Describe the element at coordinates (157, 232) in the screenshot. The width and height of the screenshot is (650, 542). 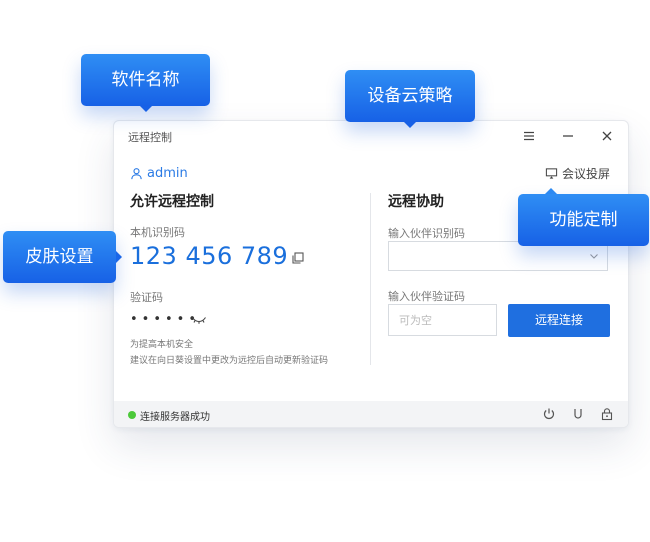
I see `device-id-label: 本机识别码` at that location.